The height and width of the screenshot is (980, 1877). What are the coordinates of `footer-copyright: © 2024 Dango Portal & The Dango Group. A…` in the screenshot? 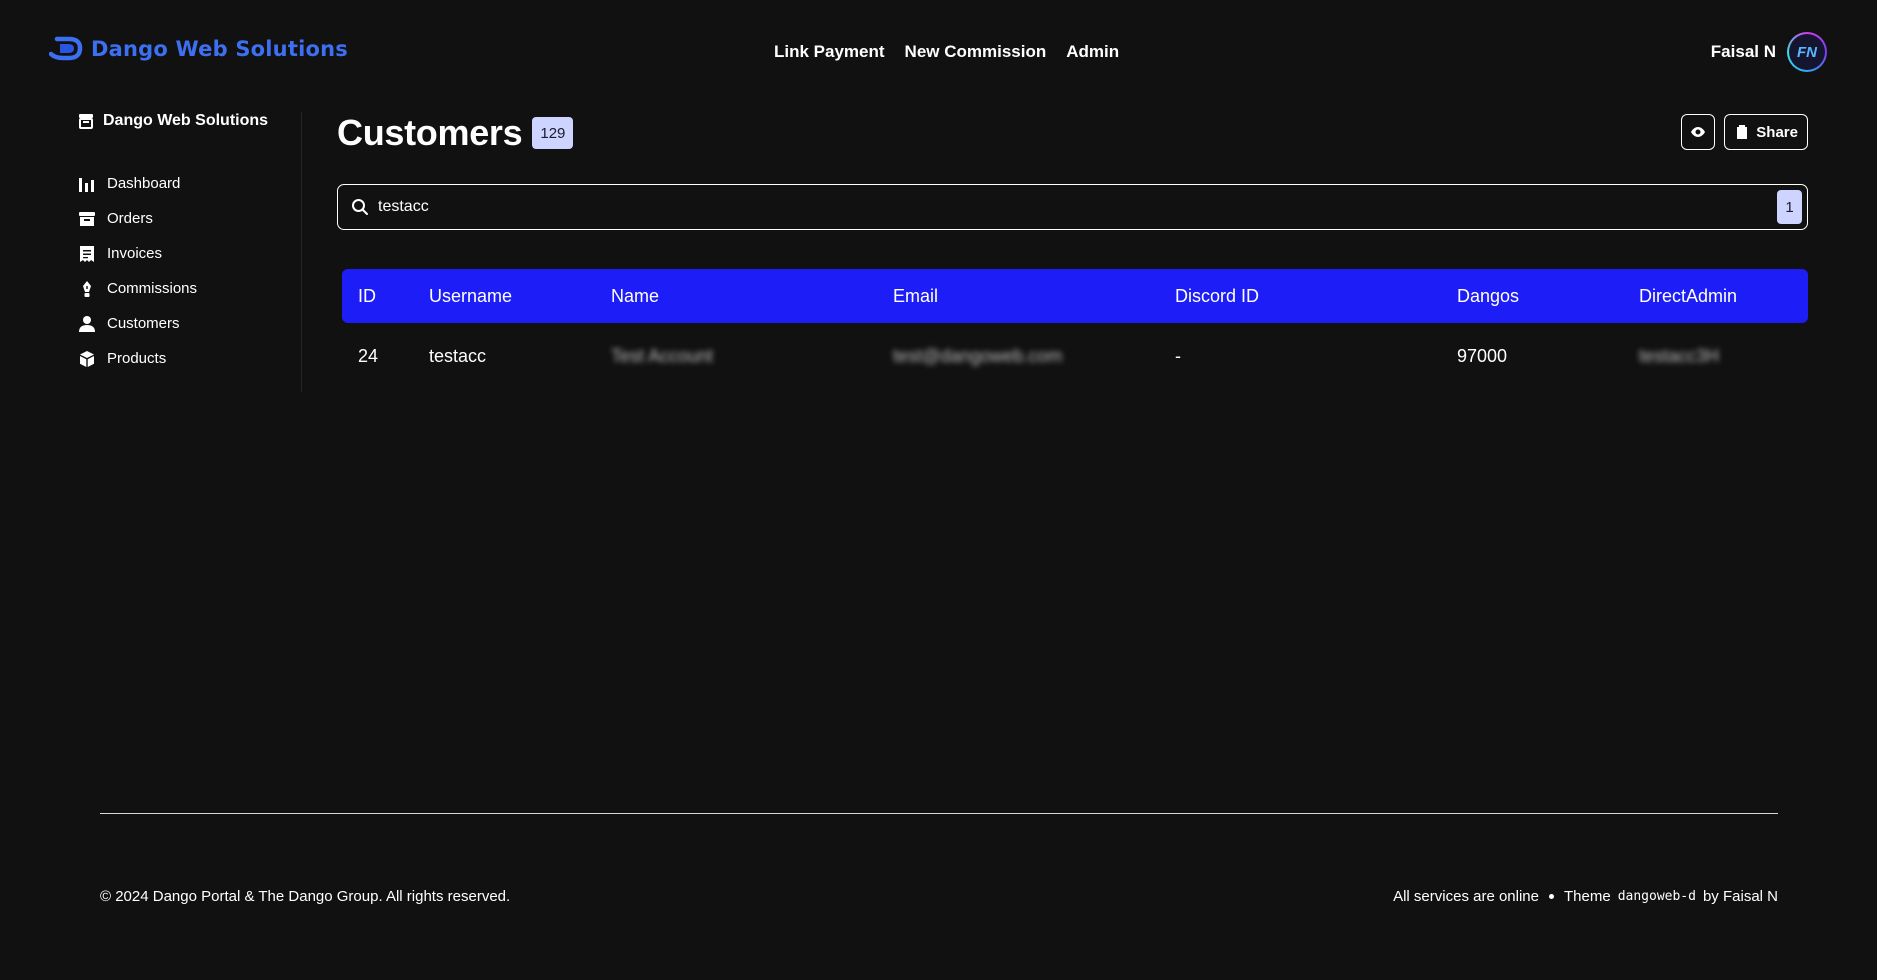 It's located at (305, 896).